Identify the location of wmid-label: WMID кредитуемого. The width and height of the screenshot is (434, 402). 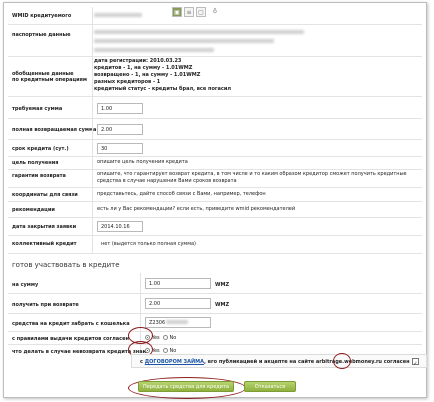
(42, 16).